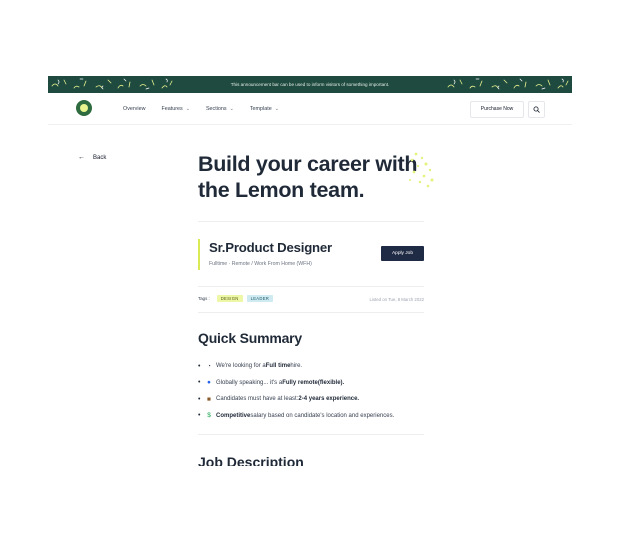  I want to click on job-meta: Fulltime · Remote / Work From Home (WFH), so click(260, 264).